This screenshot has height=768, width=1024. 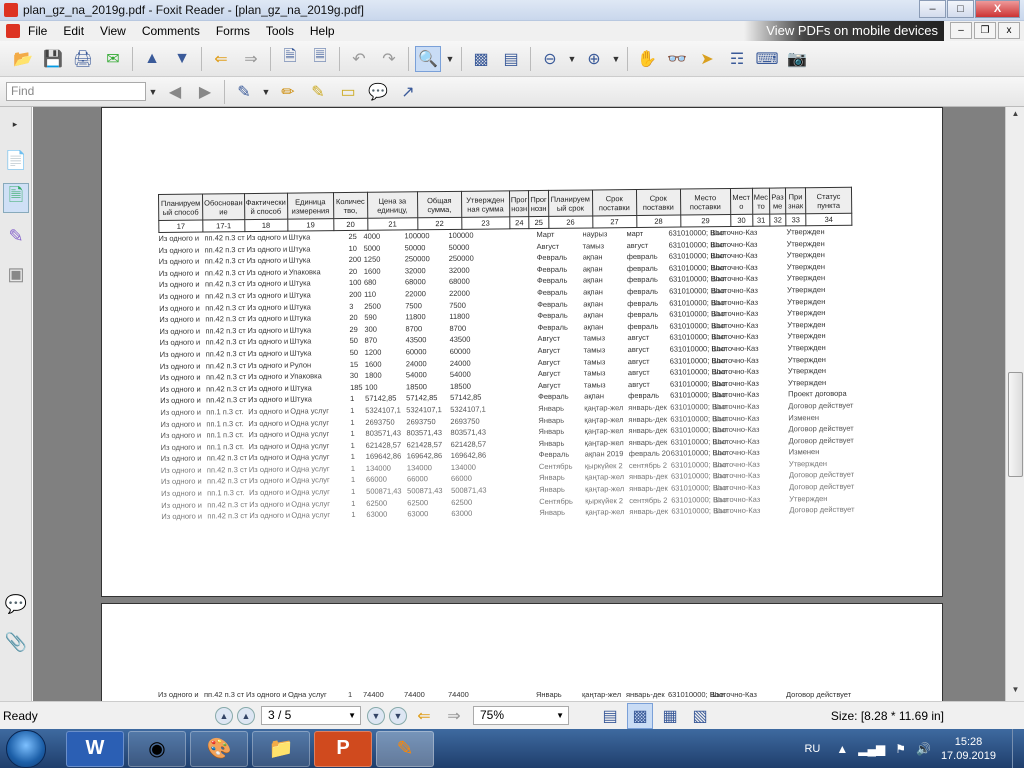 What do you see at coordinates (343, 748) in the screenshot?
I see `powerpoint-taskbar-icon: P` at bounding box center [343, 748].